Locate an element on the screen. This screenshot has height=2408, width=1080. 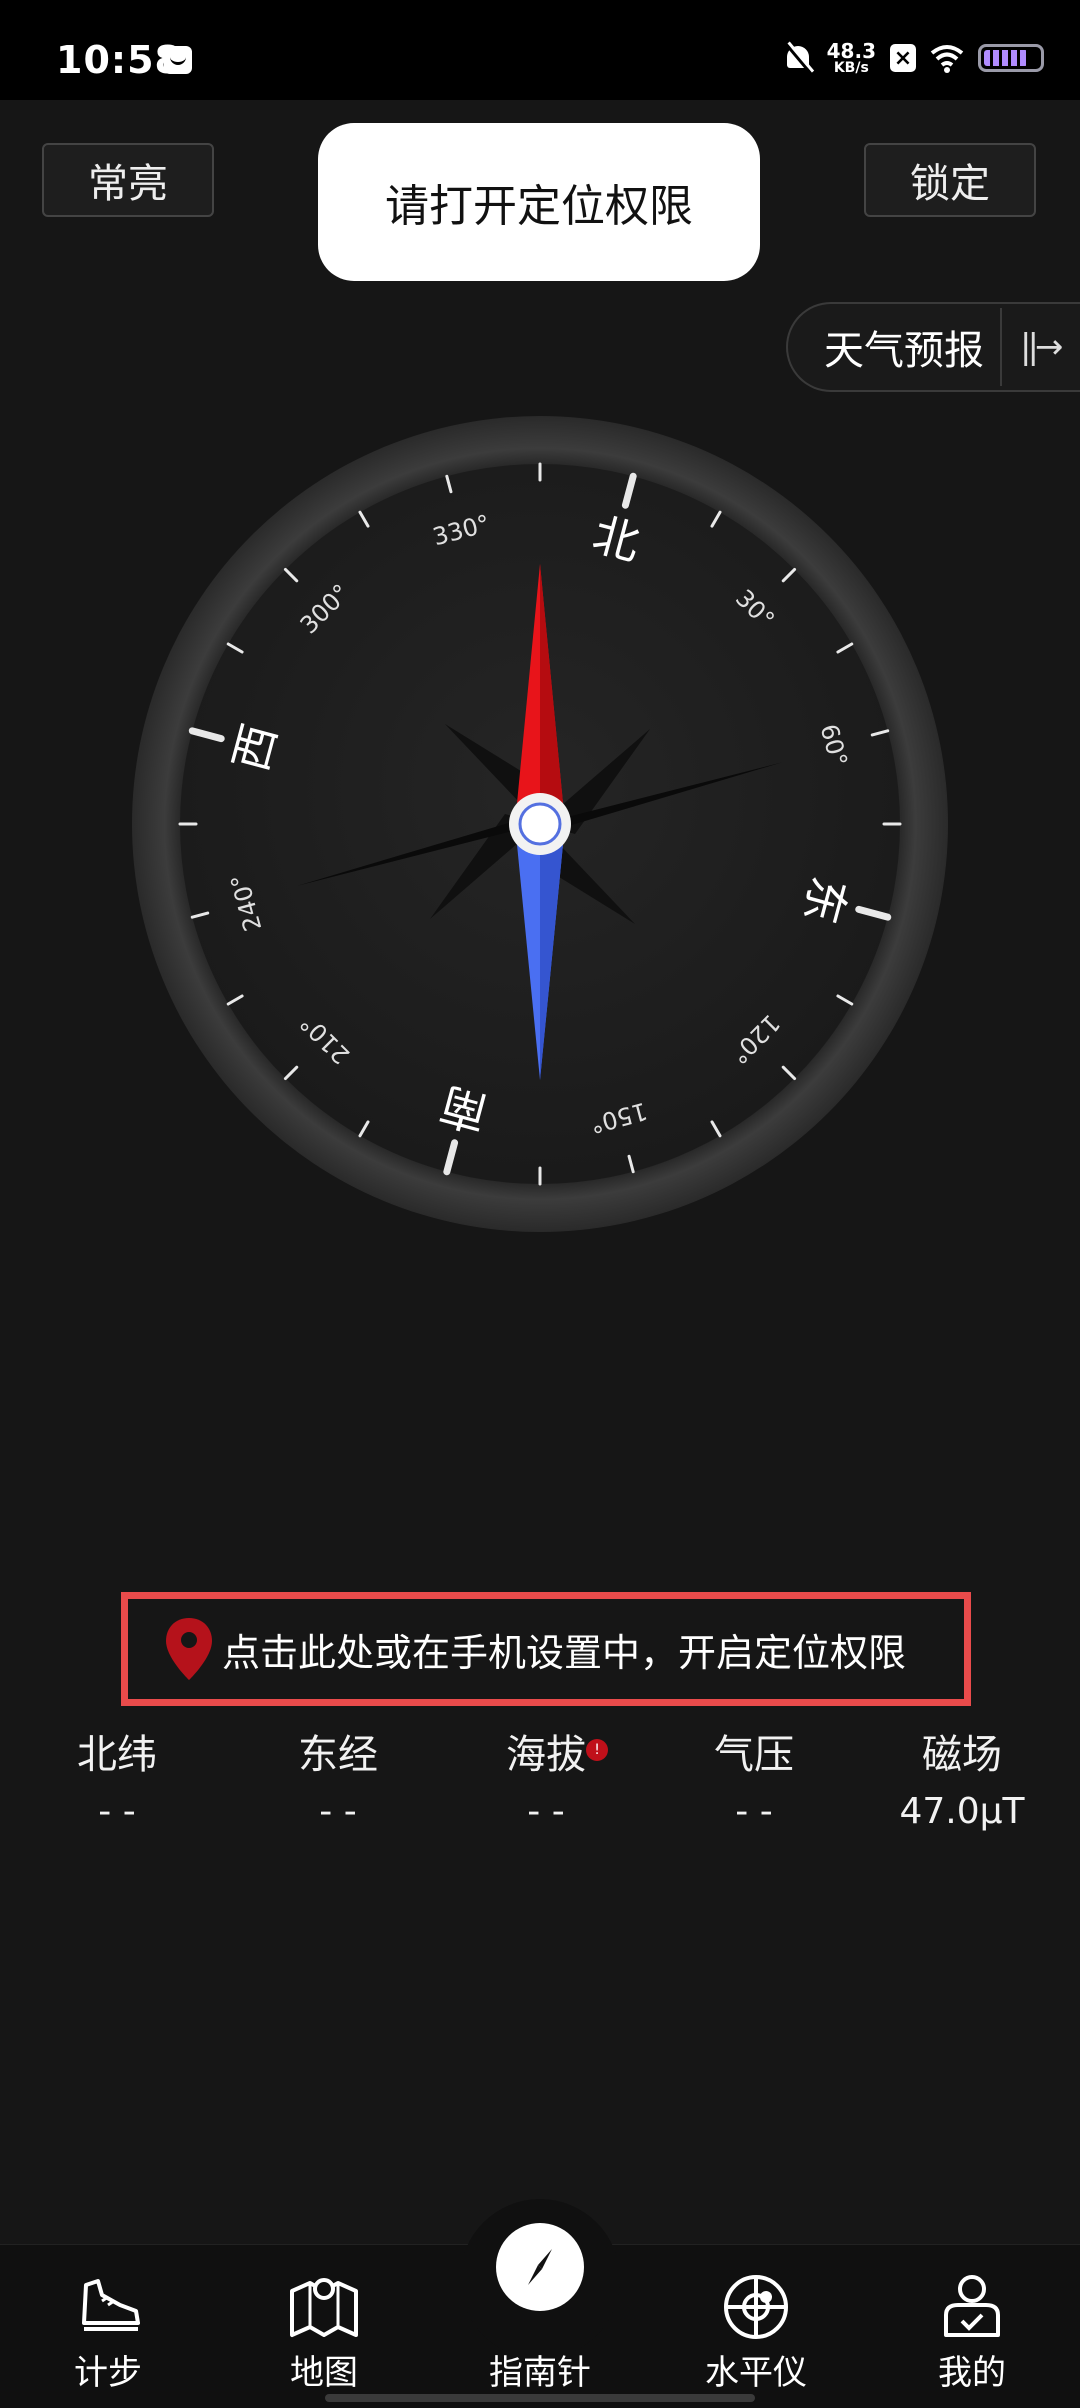
nav-label-map: 地图 is located at coordinates (324, 2373).